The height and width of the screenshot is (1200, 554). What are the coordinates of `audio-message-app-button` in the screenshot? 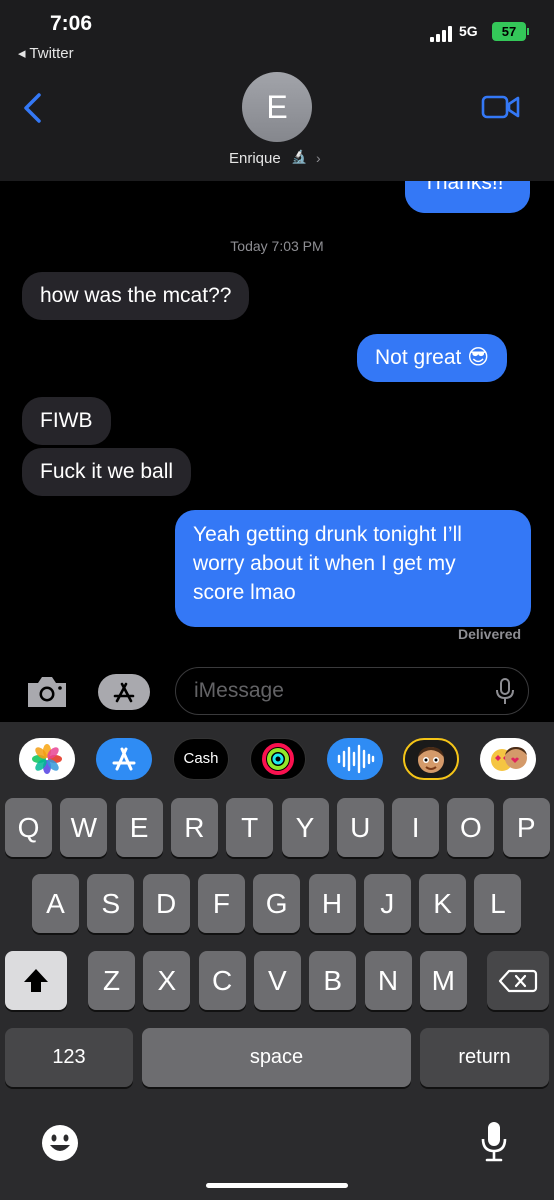 It's located at (355, 759).